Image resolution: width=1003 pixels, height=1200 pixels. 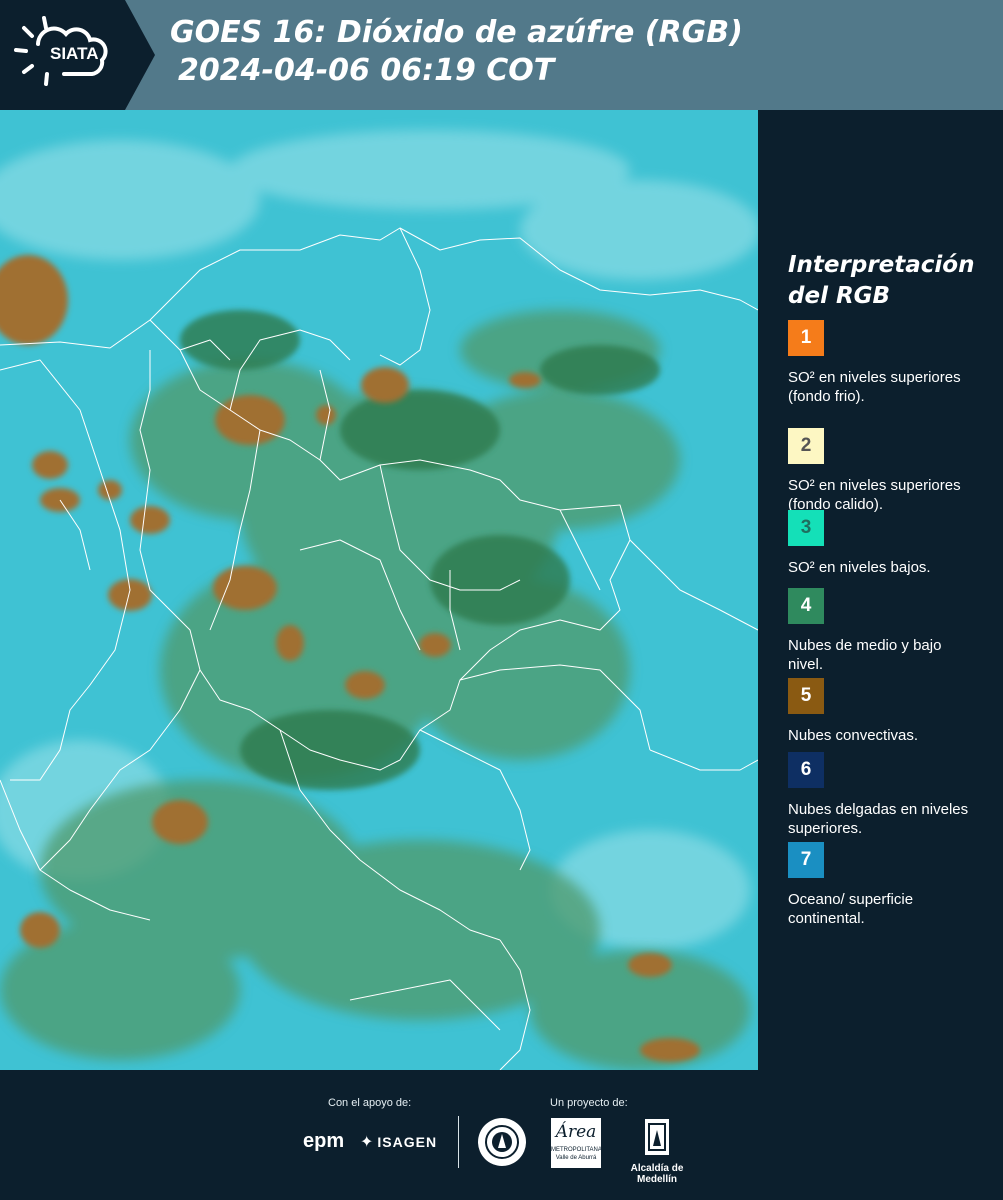 What do you see at coordinates (806, 860) in the screenshot?
I see `legend-swatch: 7` at bounding box center [806, 860].